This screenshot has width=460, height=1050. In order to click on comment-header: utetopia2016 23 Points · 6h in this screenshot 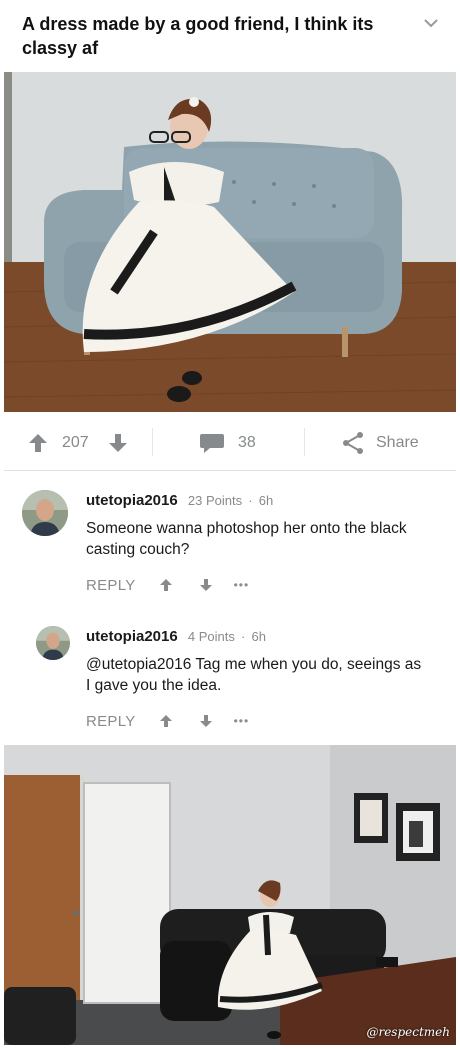, I will do `click(179, 500)`.